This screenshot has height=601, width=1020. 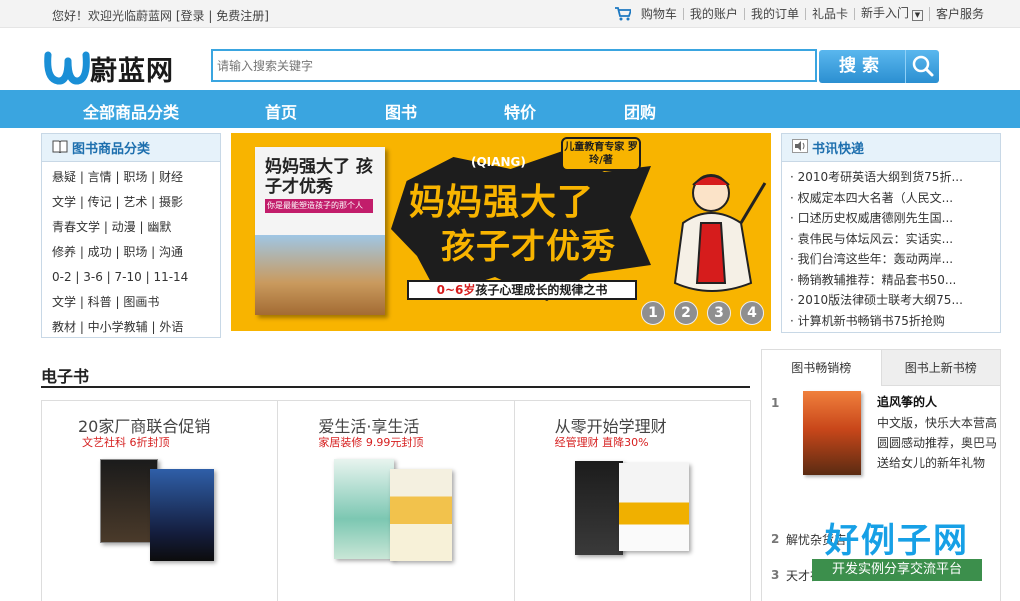 What do you see at coordinates (653, 313) in the screenshot?
I see `banner-dot-1: 1` at bounding box center [653, 313].